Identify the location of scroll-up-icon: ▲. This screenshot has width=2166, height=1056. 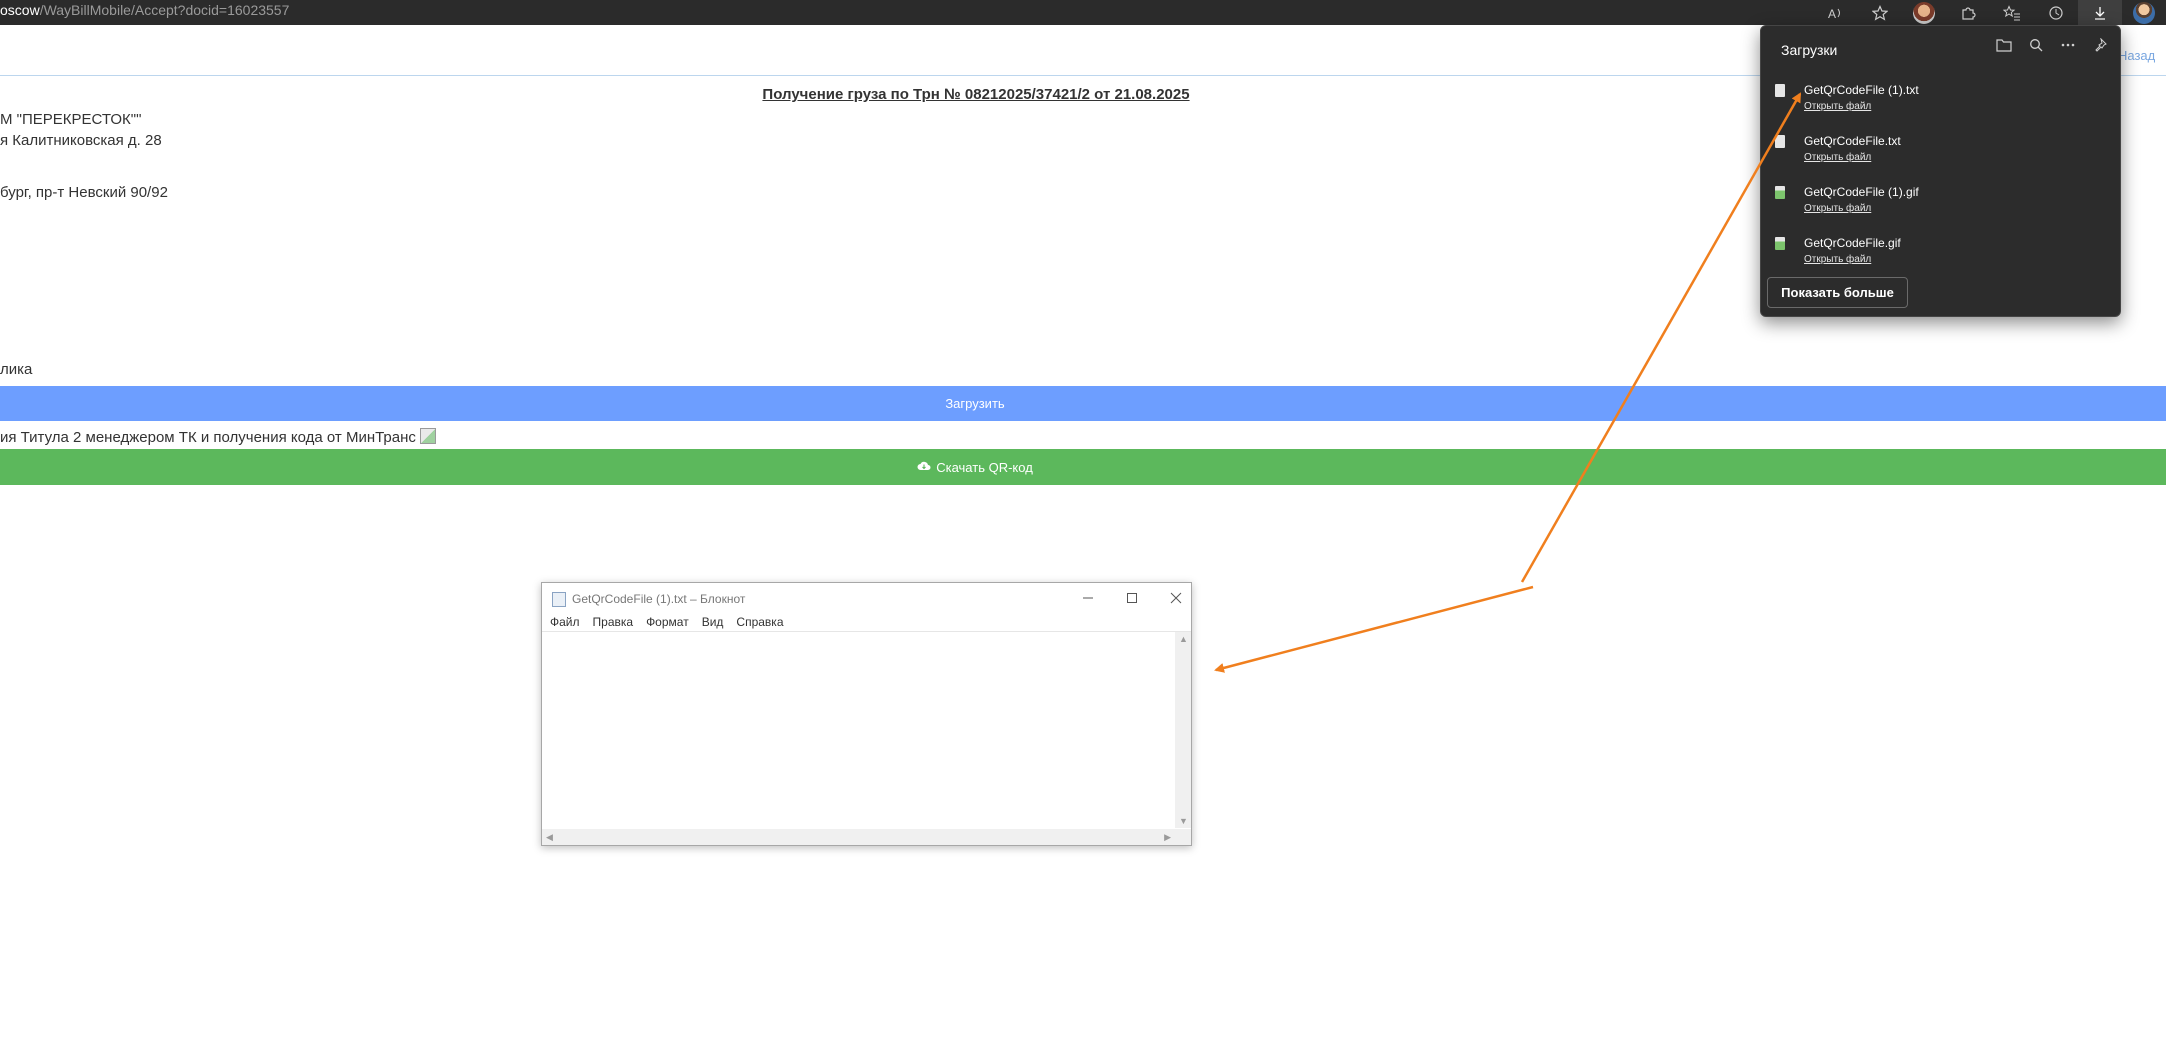
(1183, 639).